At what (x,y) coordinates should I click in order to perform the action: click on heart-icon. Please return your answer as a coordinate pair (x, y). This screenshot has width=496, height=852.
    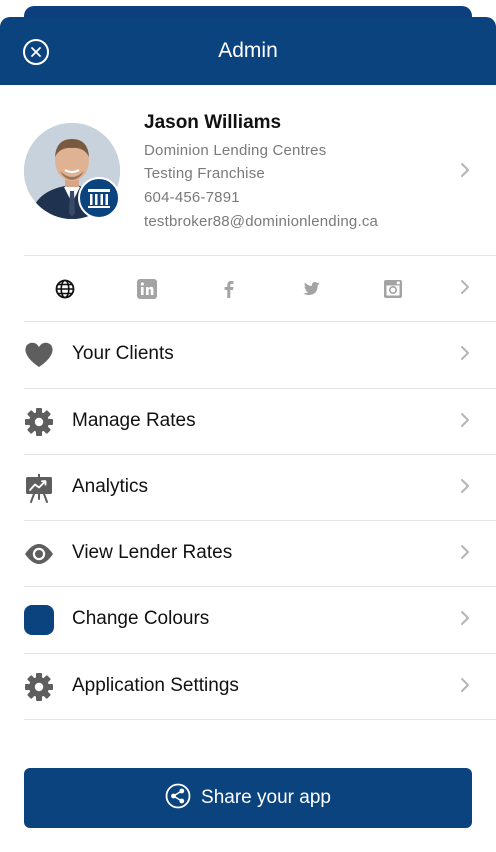
    Looking at the image, I should click on (39, 354).